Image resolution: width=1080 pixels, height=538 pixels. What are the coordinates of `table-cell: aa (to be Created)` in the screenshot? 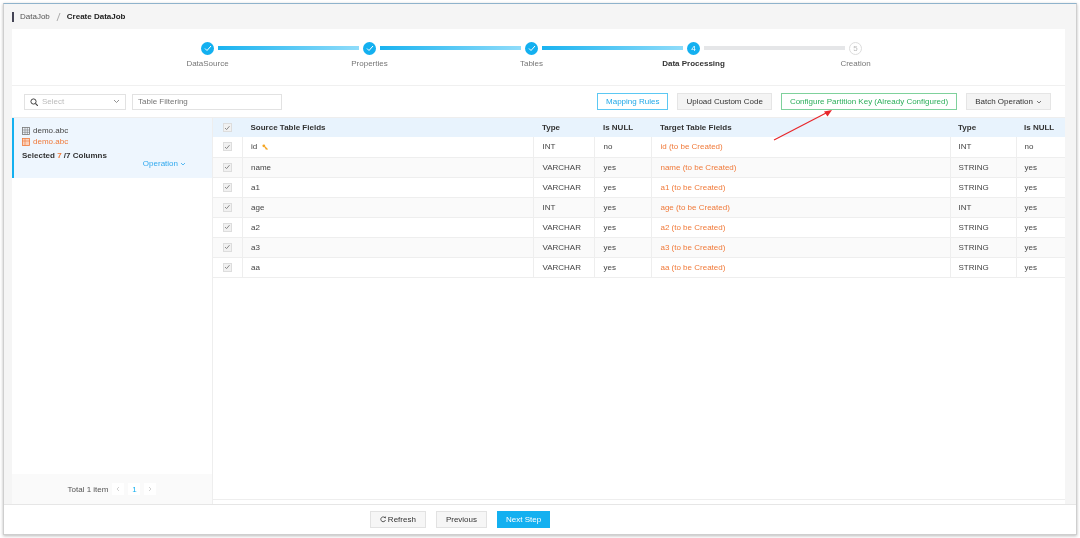 It's located at (800, 267).